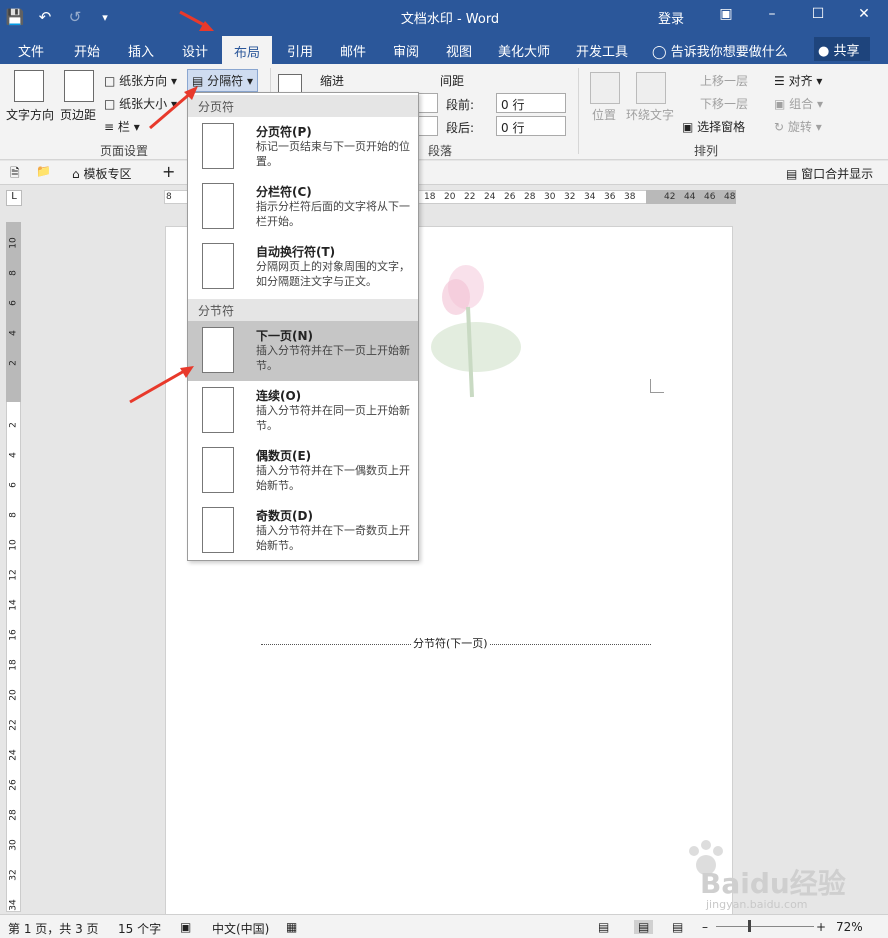 This screenshot has height=938, width=888. What do you see at coordinates (757, 904) in the screenshot?
I see `baidu-watermark-url: jingyan.baidu.com` at bounding box center [757, 904].